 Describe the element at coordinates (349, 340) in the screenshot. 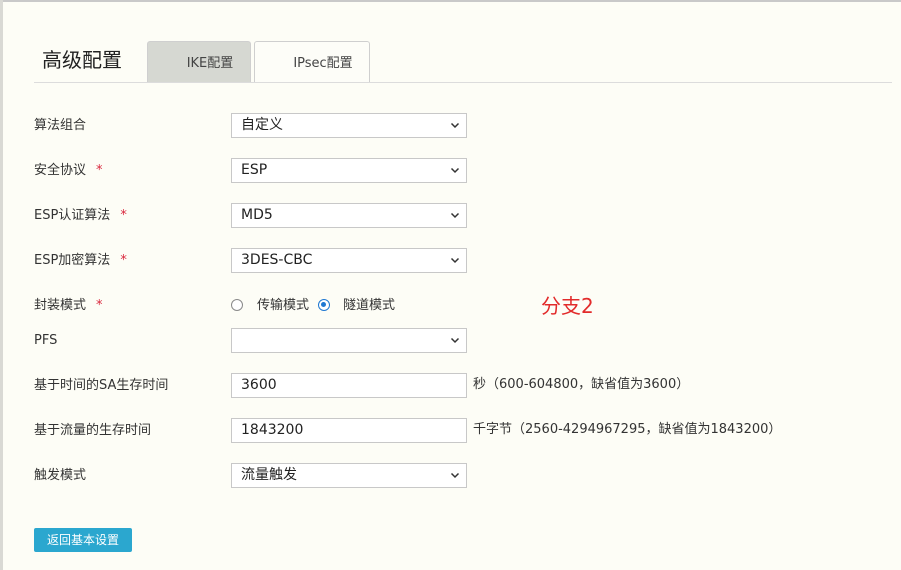

I see `pfs-select` at that location.